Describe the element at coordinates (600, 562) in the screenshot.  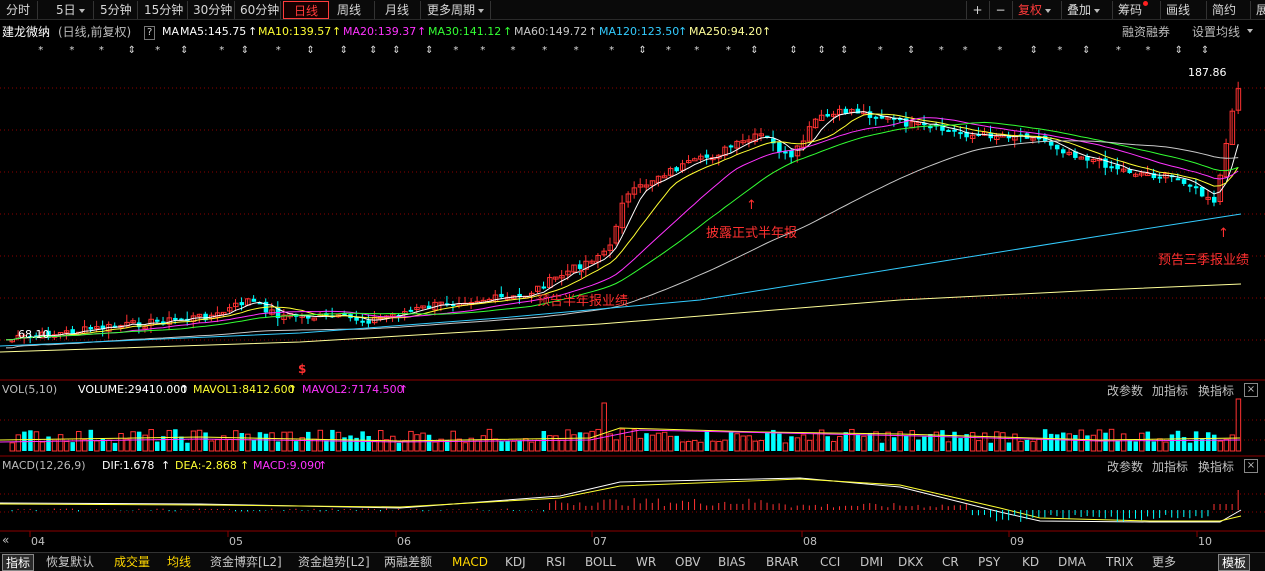
I see `tab-boll: BOLL` at that location.